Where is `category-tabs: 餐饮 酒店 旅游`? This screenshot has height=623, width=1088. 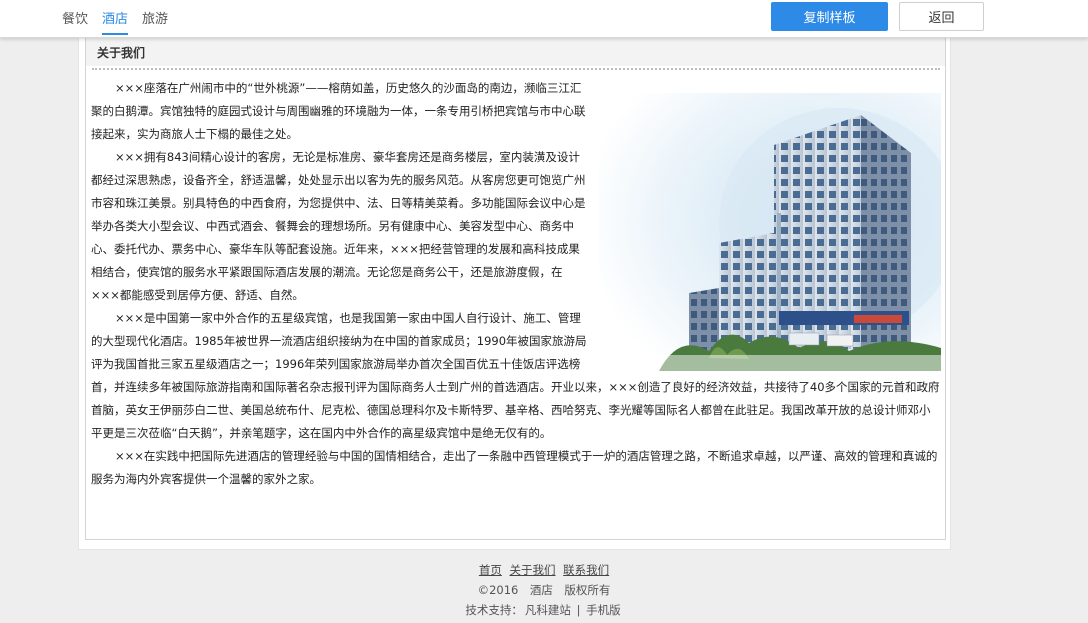 category-tabs: 餐饮 酒店 旅游 is located at coordinates (115, 21).